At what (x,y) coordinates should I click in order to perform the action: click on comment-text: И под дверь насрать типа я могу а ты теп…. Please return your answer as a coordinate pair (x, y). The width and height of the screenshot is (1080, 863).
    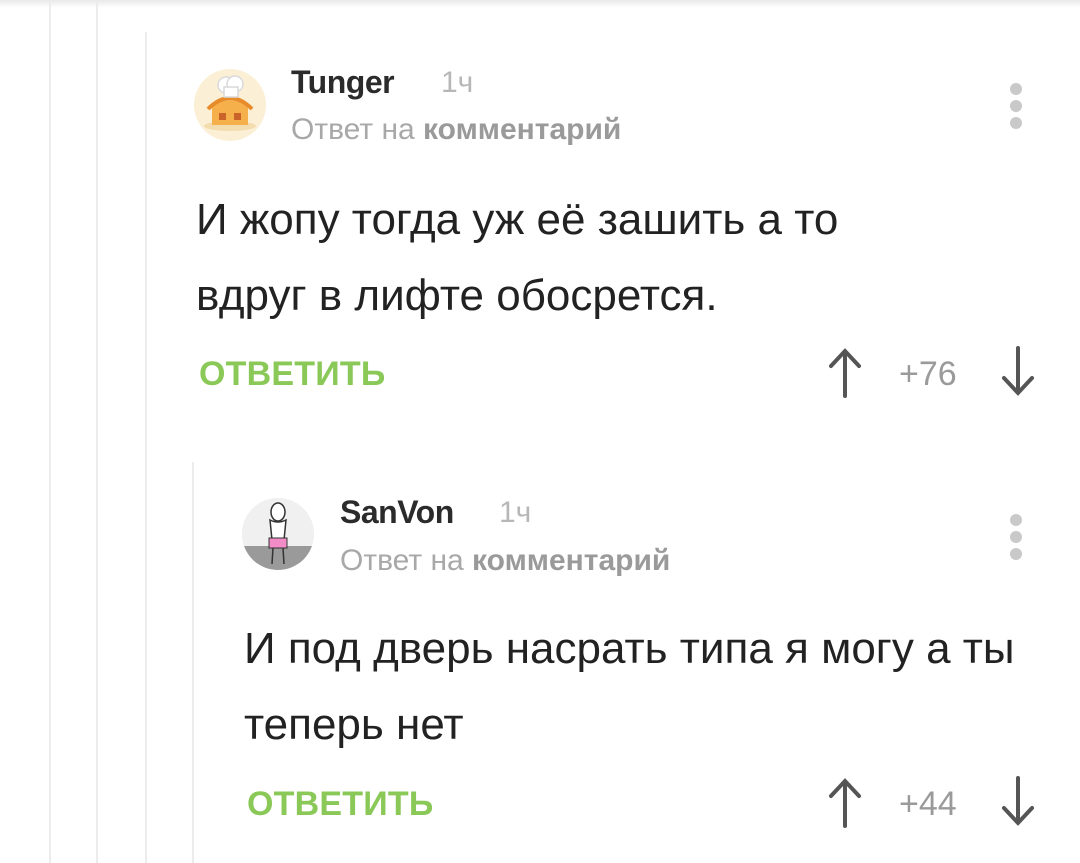
    Looking at the image, I should click on (629, 686).